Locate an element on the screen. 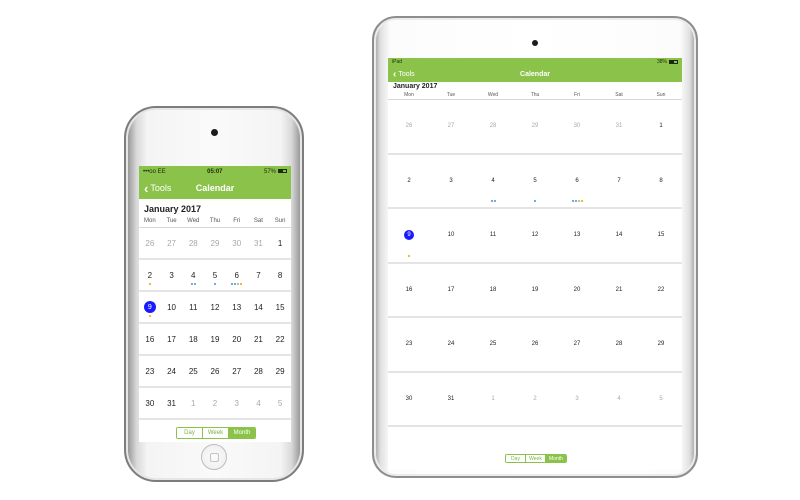  day-number: 28 is located at coordinates (493, 126).